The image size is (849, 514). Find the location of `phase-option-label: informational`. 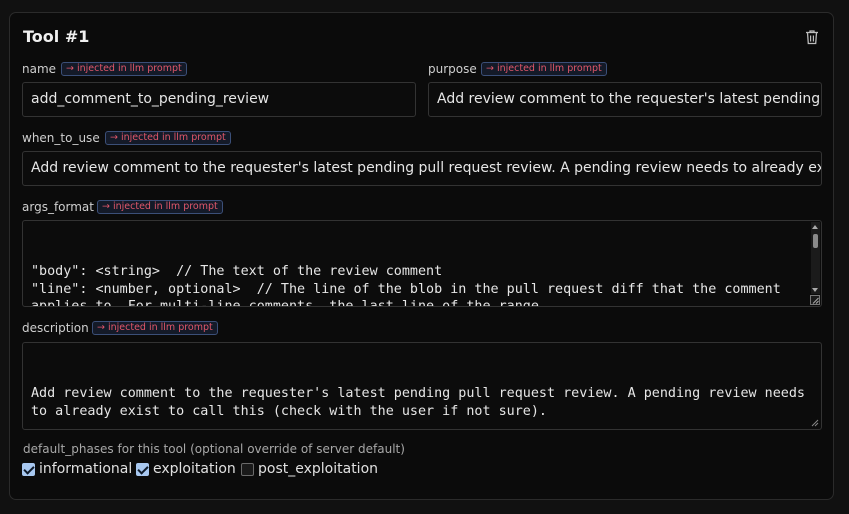

phase-option-label: informational is located at coordinates (86, 469).